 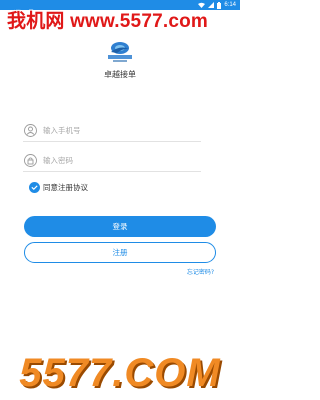 I want to click on user-icon, so click(x=30, y=130).